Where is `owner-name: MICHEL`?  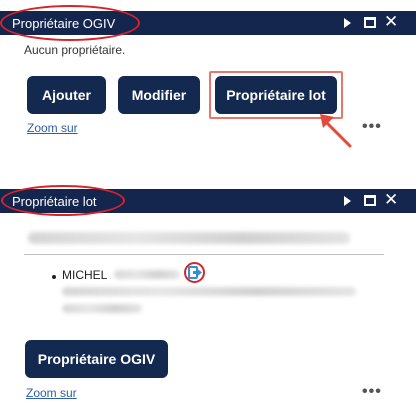
owner-name: MICHEL is located at coordinates (85, 275).